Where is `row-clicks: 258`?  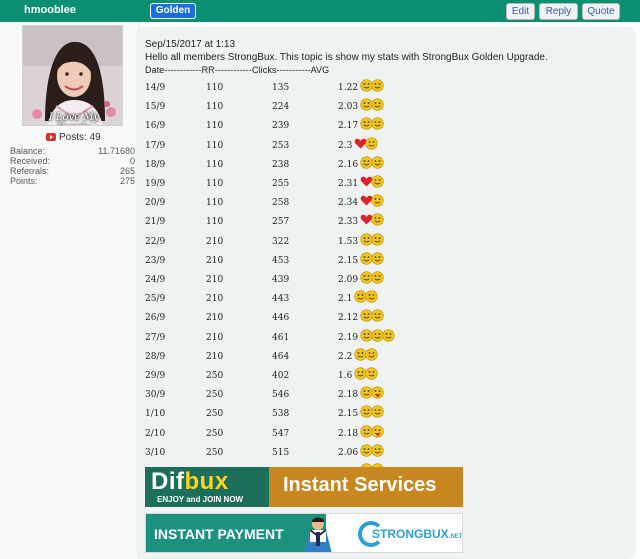
row-clicks: 258 is located at coordinates (281, 203).